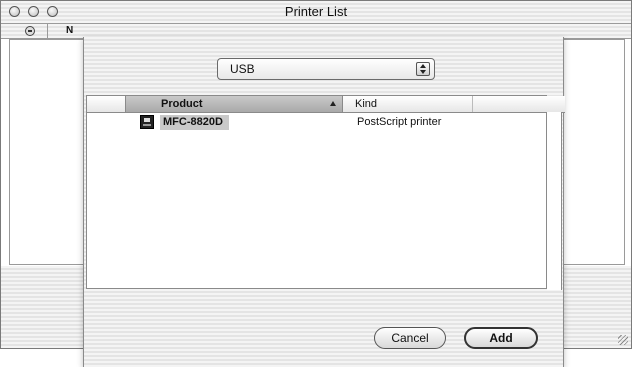  What do you see at coordinates (326, 123) in the screenshot?
I see `table-row: MFC-8820D PostScript printer` at bounding box center [326, 123].